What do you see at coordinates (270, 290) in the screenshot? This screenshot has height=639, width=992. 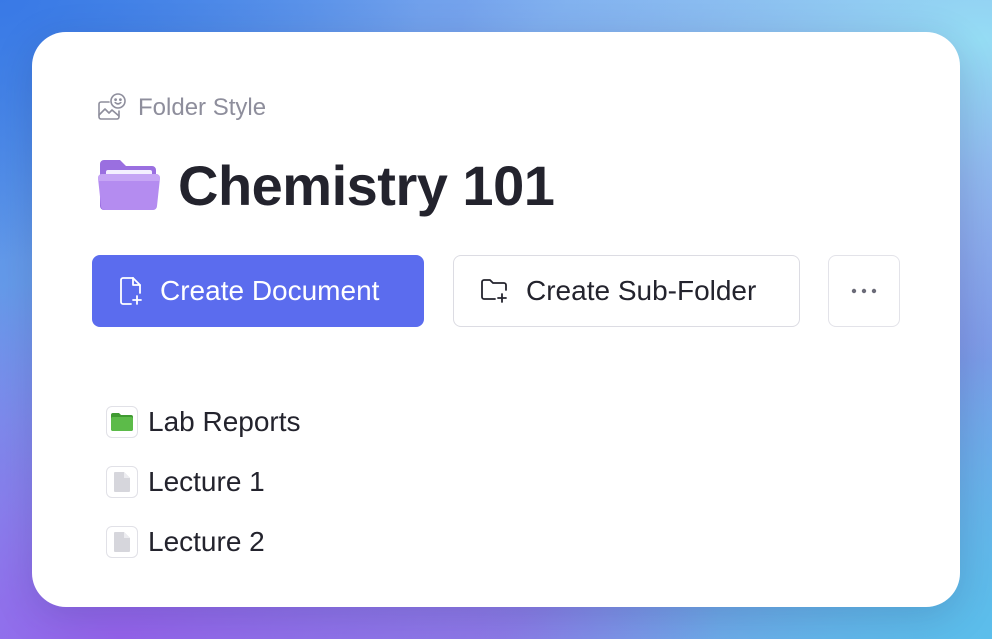 I see `create-document-label: Create Document` at bounding box center [270, 290].